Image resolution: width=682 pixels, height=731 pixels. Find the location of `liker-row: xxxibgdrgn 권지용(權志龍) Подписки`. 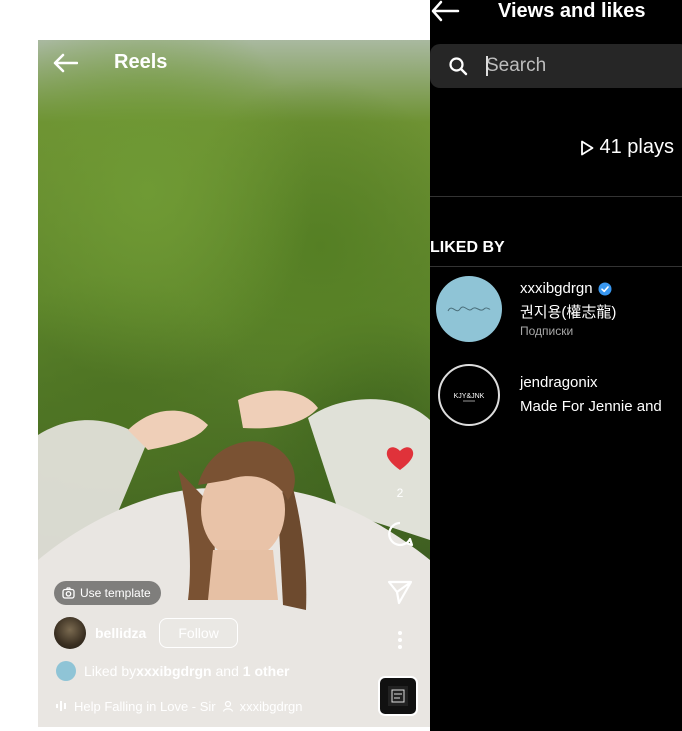

liker-row: xxxibgdrgn 권지용(權志龍) Подписки is located at coordinates (559, 311).